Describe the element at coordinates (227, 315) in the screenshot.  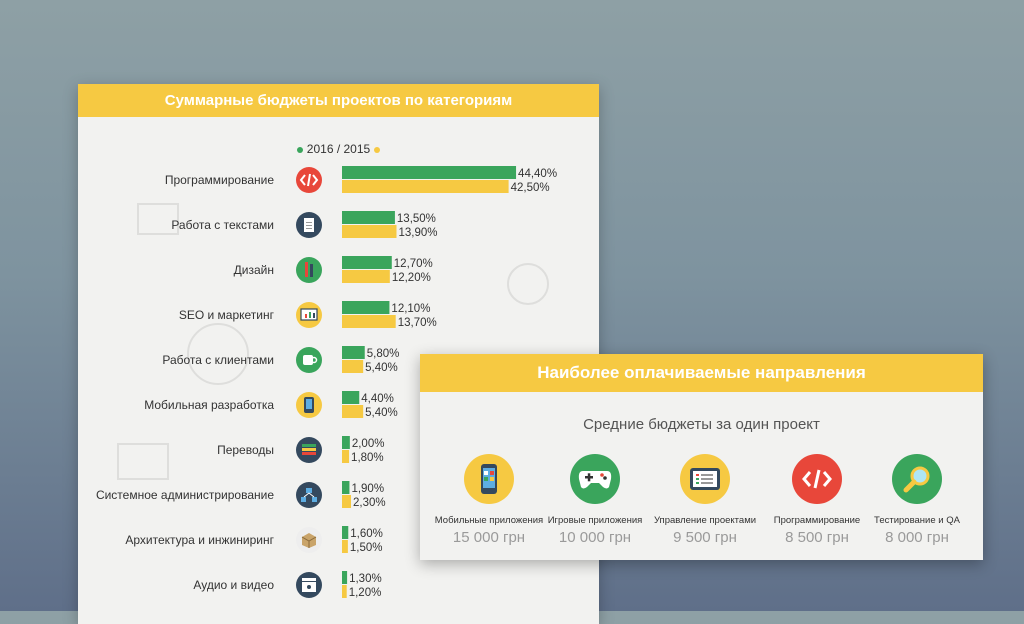
I see `category-label: SEO и маркетинг` at that location.